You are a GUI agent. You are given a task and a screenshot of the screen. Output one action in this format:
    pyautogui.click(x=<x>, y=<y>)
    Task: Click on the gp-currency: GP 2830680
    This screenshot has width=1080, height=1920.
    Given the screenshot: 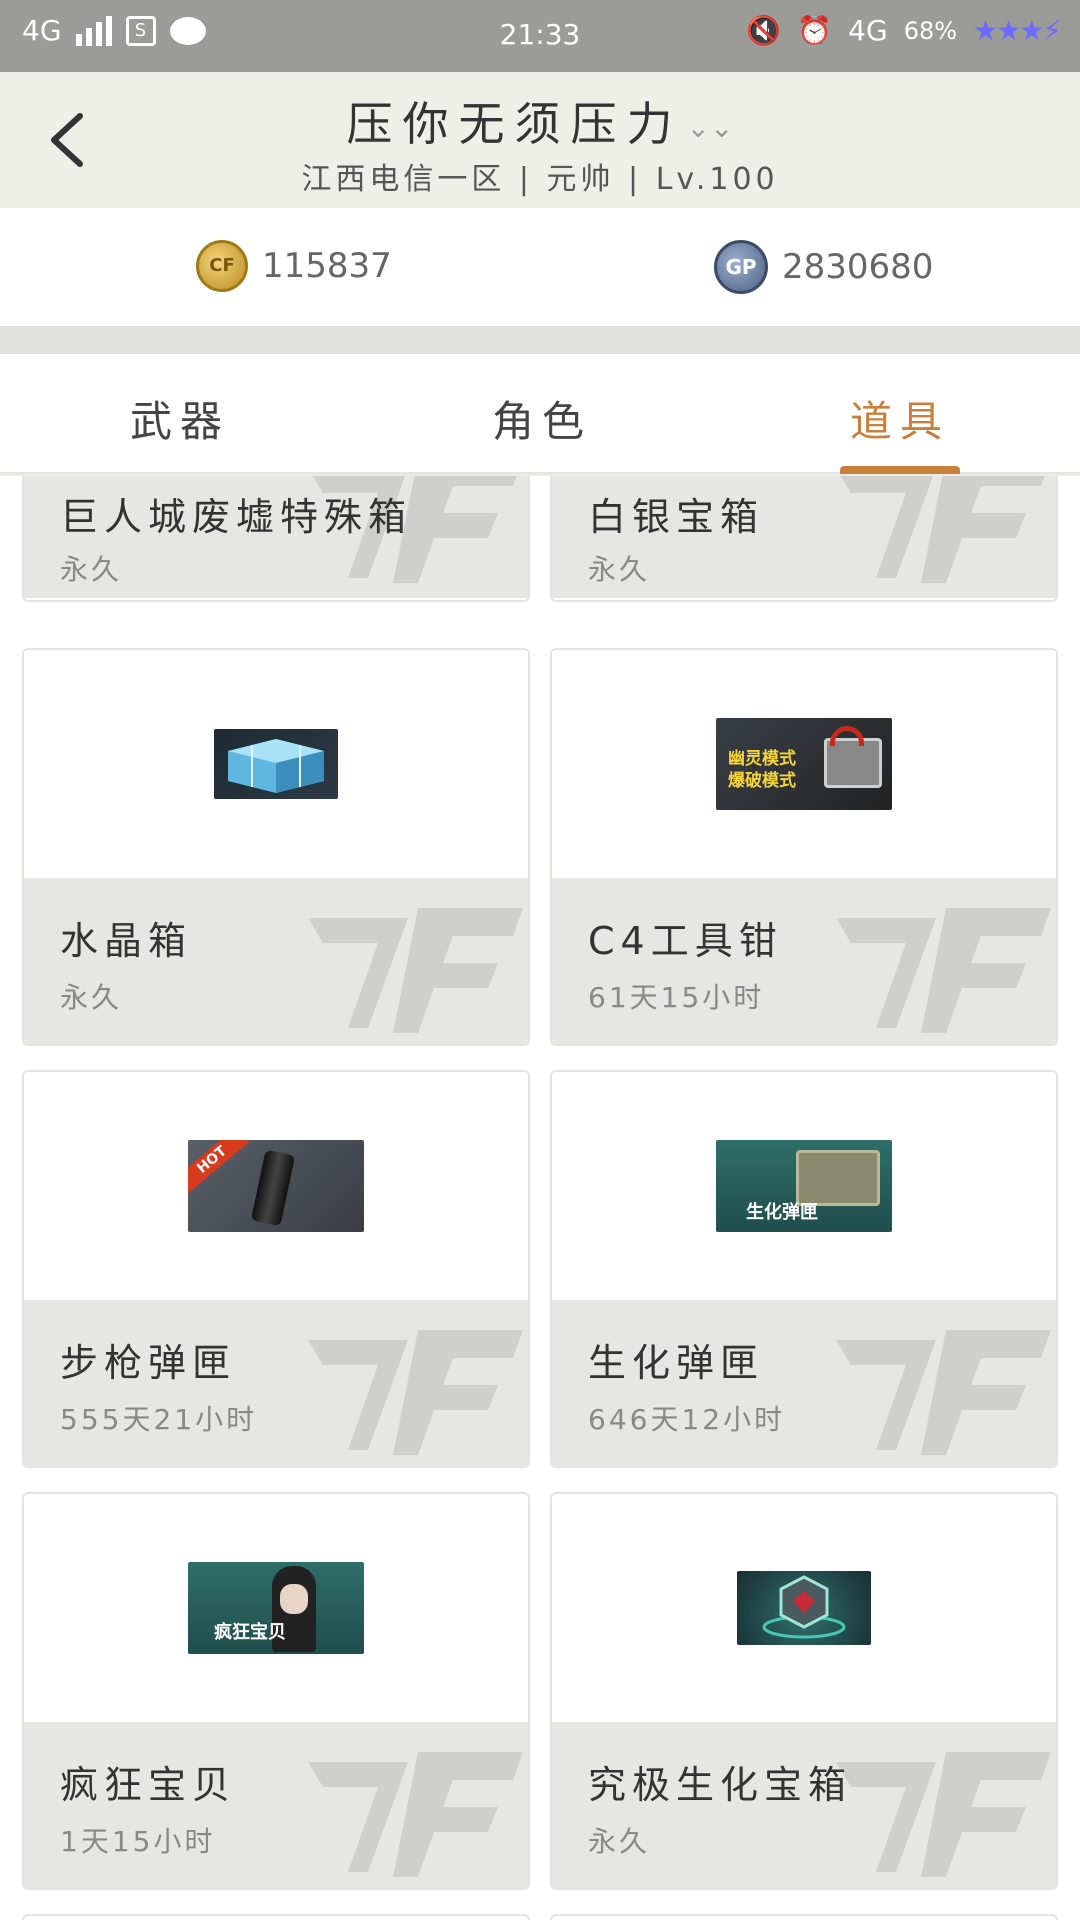 What is the action you would take?
    pyautogui.click(x=823, y=267)
    